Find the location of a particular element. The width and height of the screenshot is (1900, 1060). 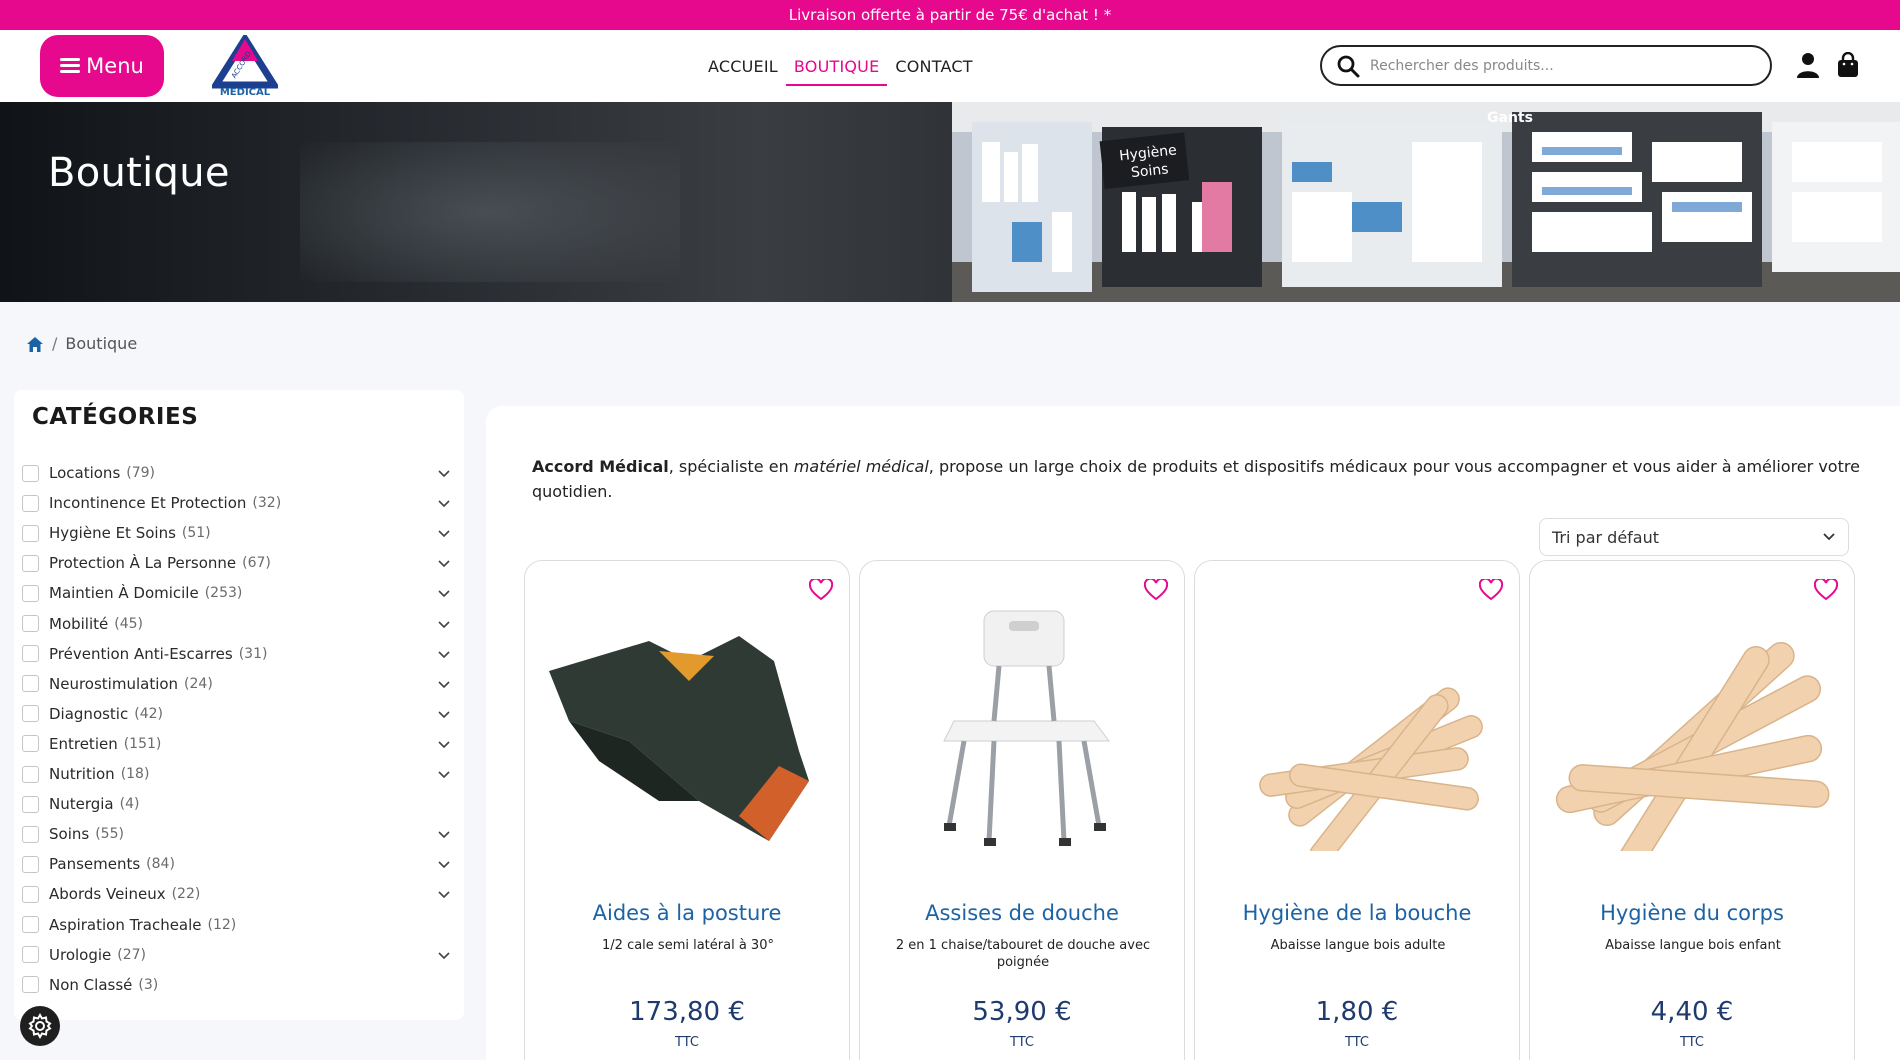

category-item: Nutrition (18) is located at coordinates (242, 774).